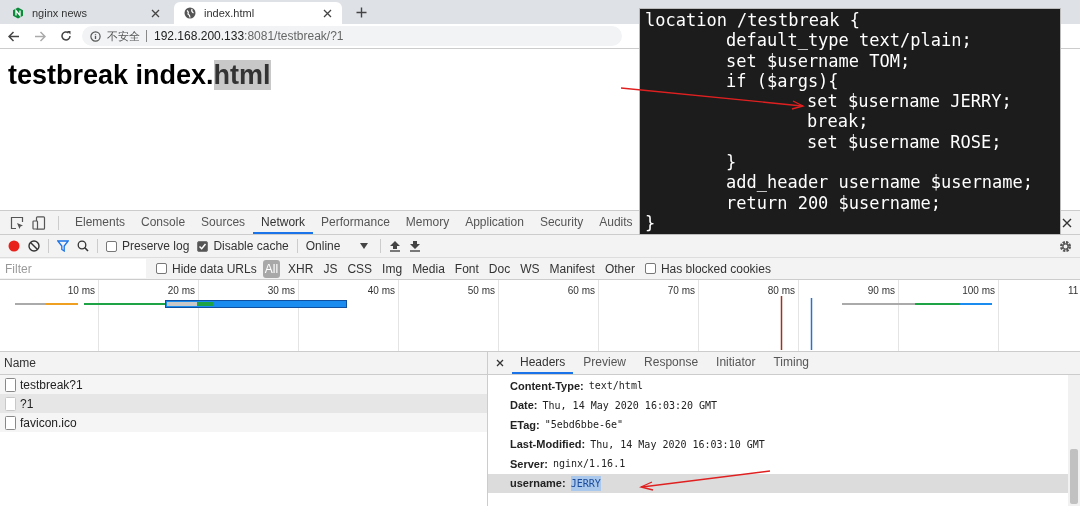 This screenshot has width=1080, height=506. I want to click on type-filter-tab: Doc, so click(499, 268).